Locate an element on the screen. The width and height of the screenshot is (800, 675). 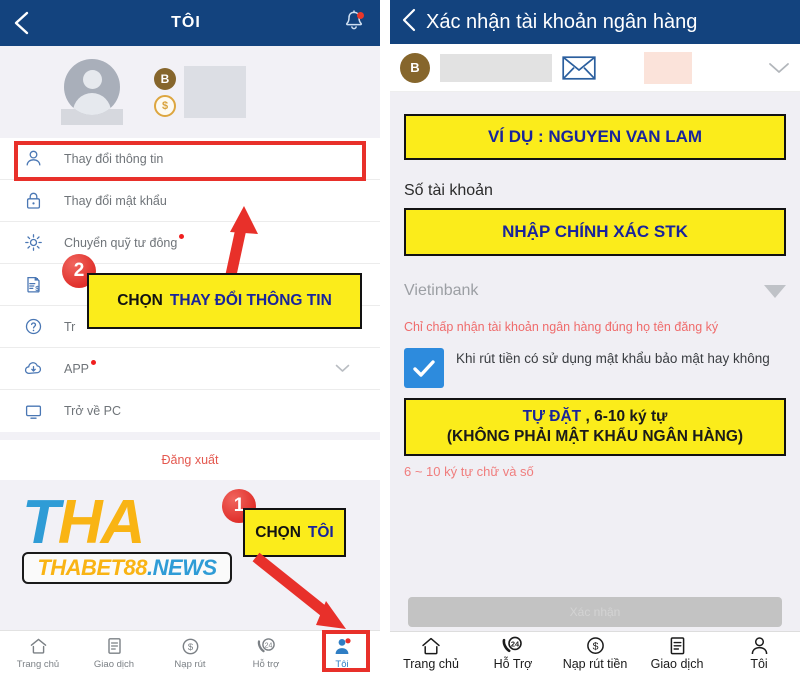
logout-label: Đăng xuất is located at coordinates (190, 460).